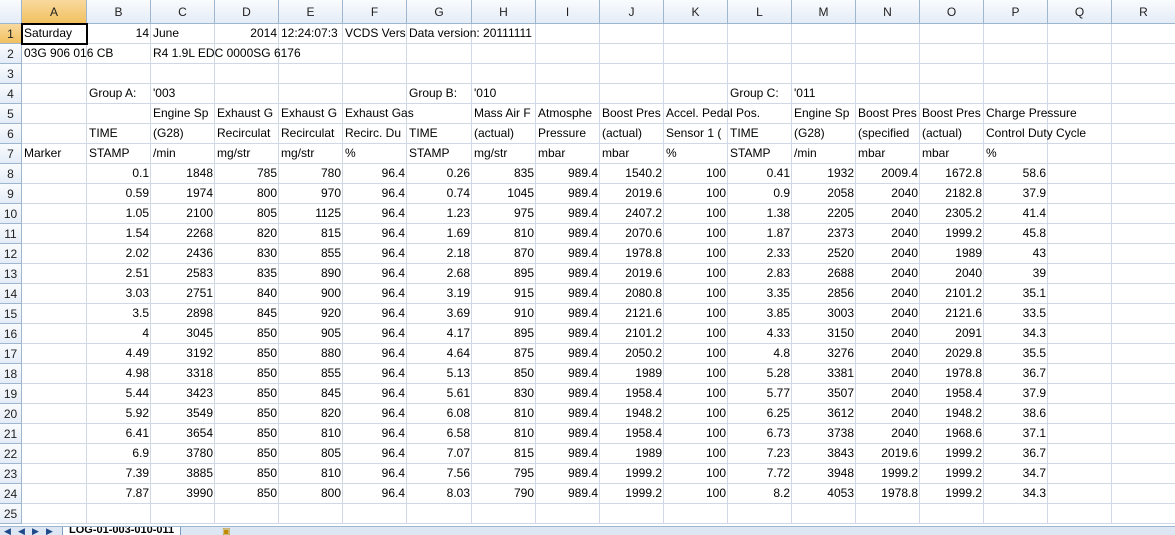 The height and width of the screenshot is (535, 1175). Describe the element at coordinates (439, 374) in the screenshot. I see `cell-G18: 5.13` at that location.